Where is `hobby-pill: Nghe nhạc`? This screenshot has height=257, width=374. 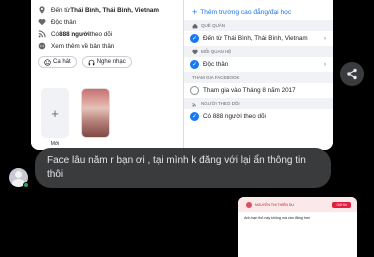
hobby-pill: Nghe nhạc is located at coordinates (106, 62).